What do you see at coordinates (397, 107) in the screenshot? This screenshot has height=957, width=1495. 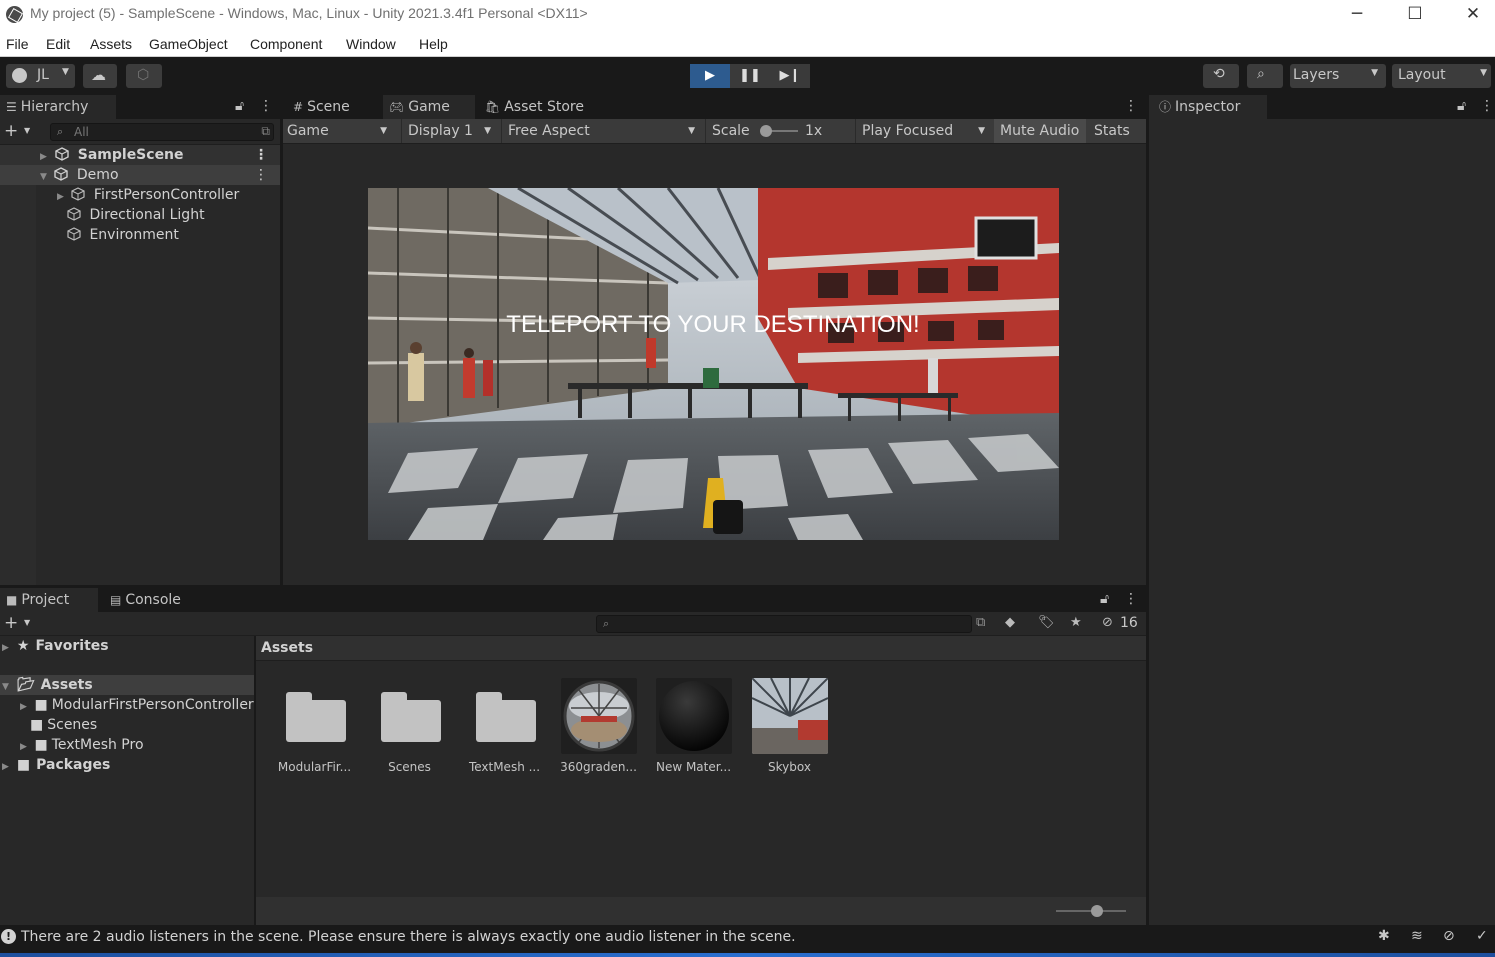 I see `gamepad-icon: 🎮︎` at bounding box center [397, 107].